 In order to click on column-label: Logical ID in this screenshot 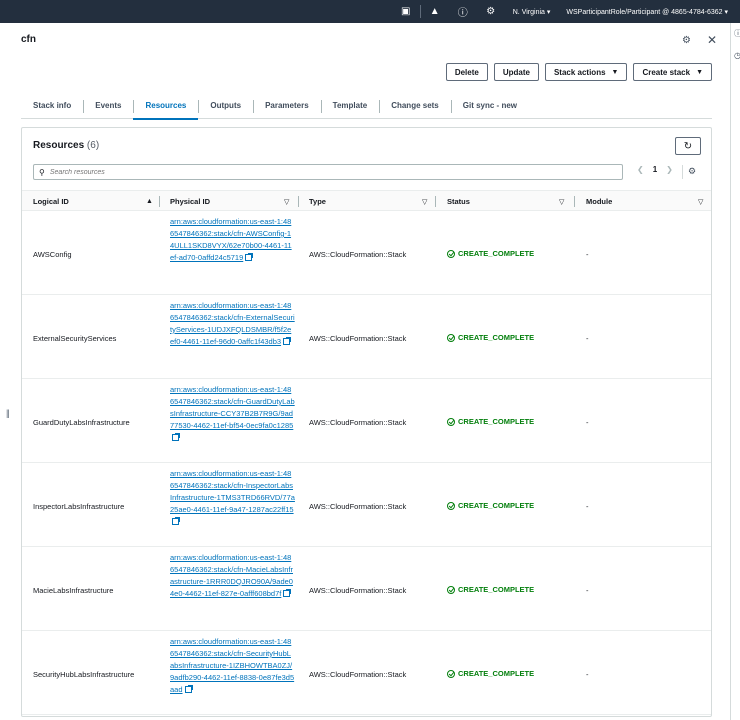, I will do `click(51, 201)`.